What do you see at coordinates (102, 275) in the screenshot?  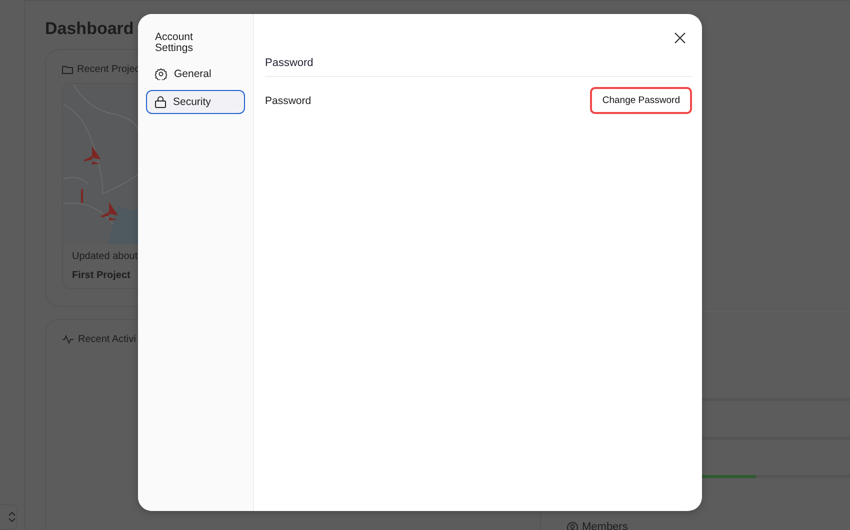 I see `project-name: First Project` at bounding box center [102, 275].